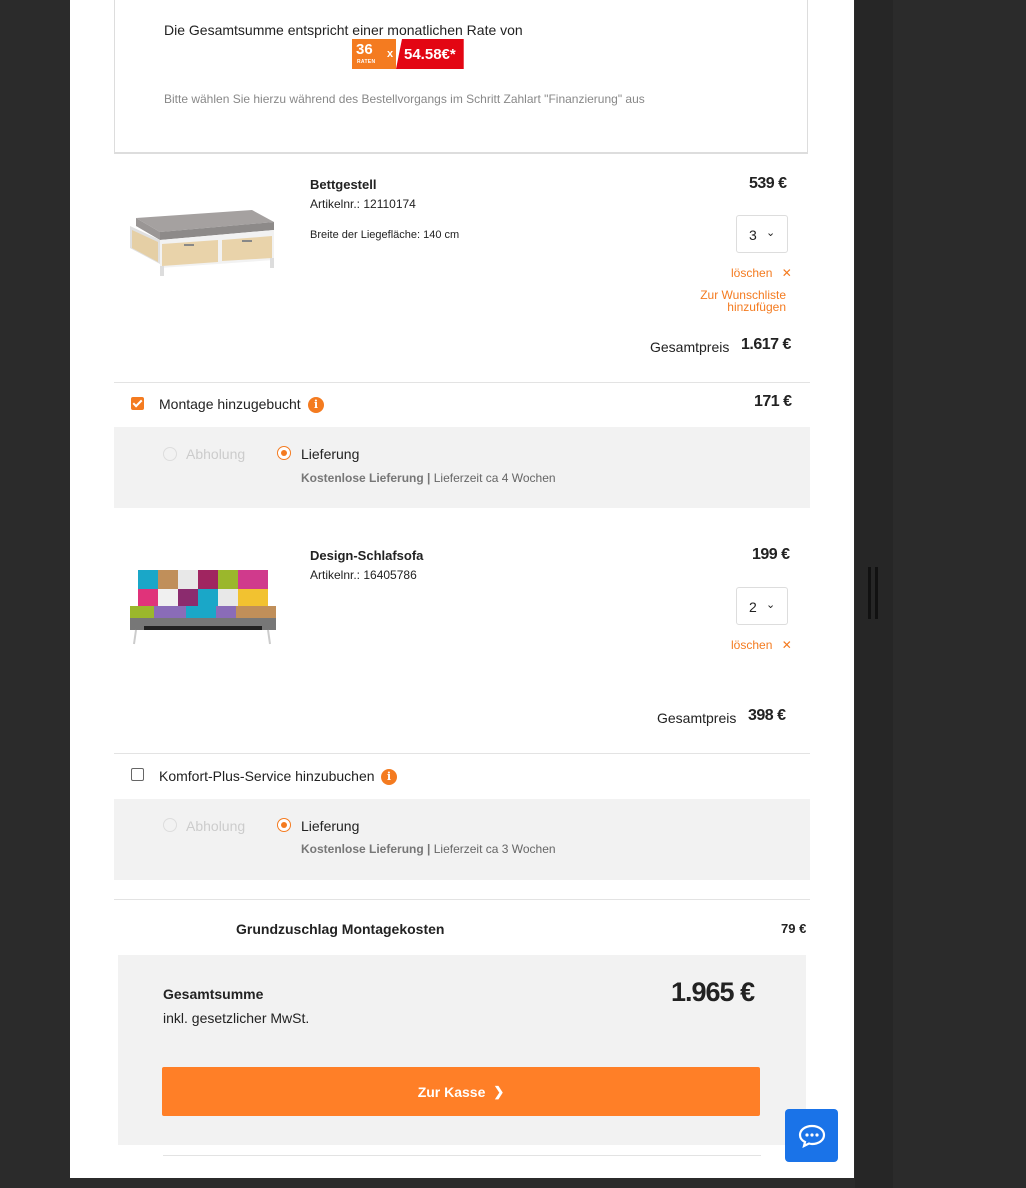  Describe the element at coordinates (390, 54) in the screenshot. I see `rate-times: x` at that location.